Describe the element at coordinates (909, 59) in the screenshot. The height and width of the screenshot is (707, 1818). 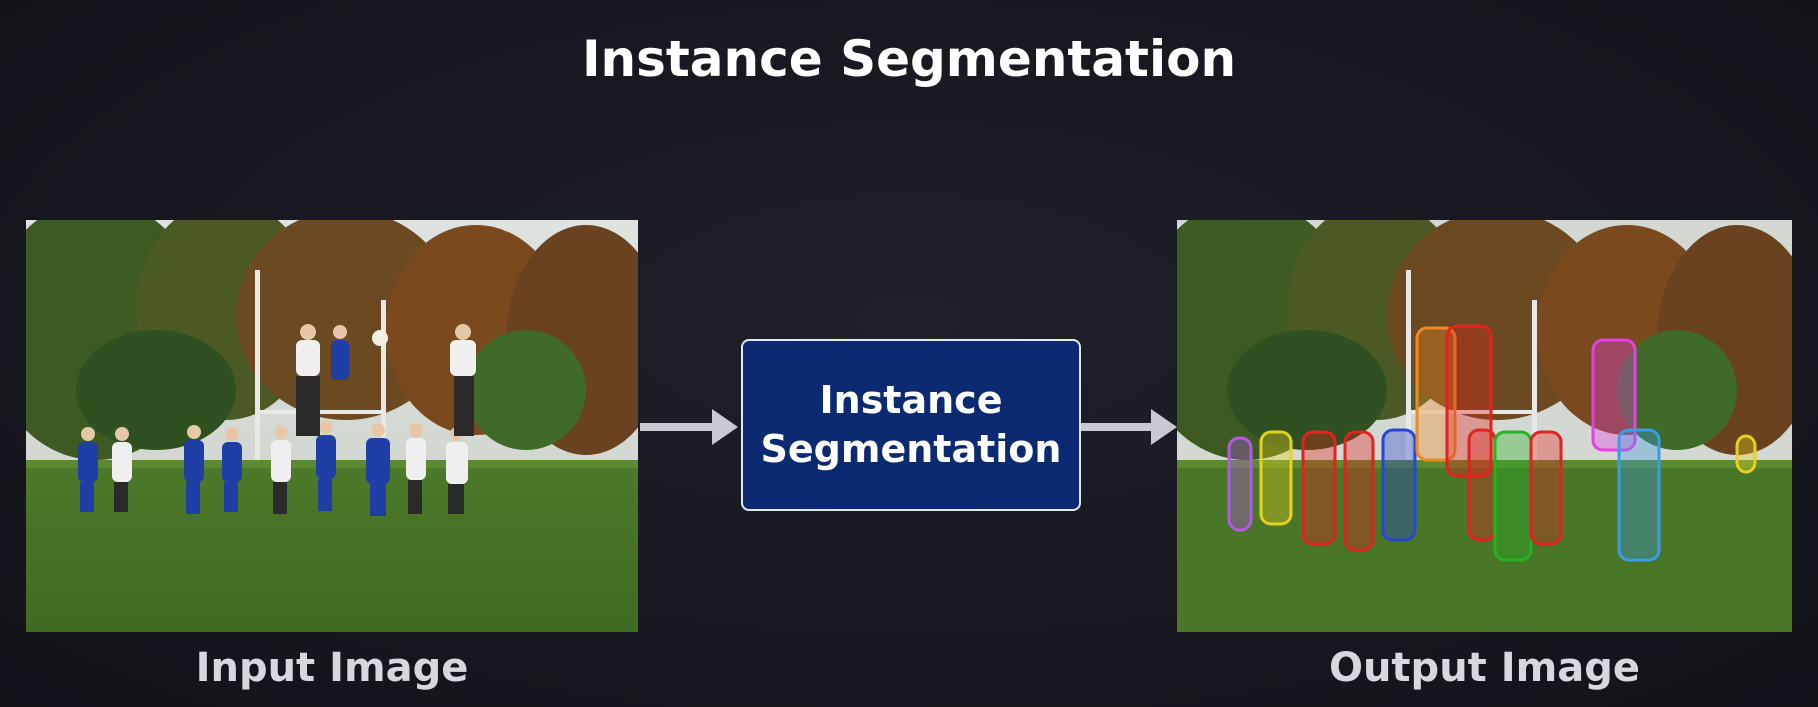
I see `page-title: Instance Segmentation` at that location.